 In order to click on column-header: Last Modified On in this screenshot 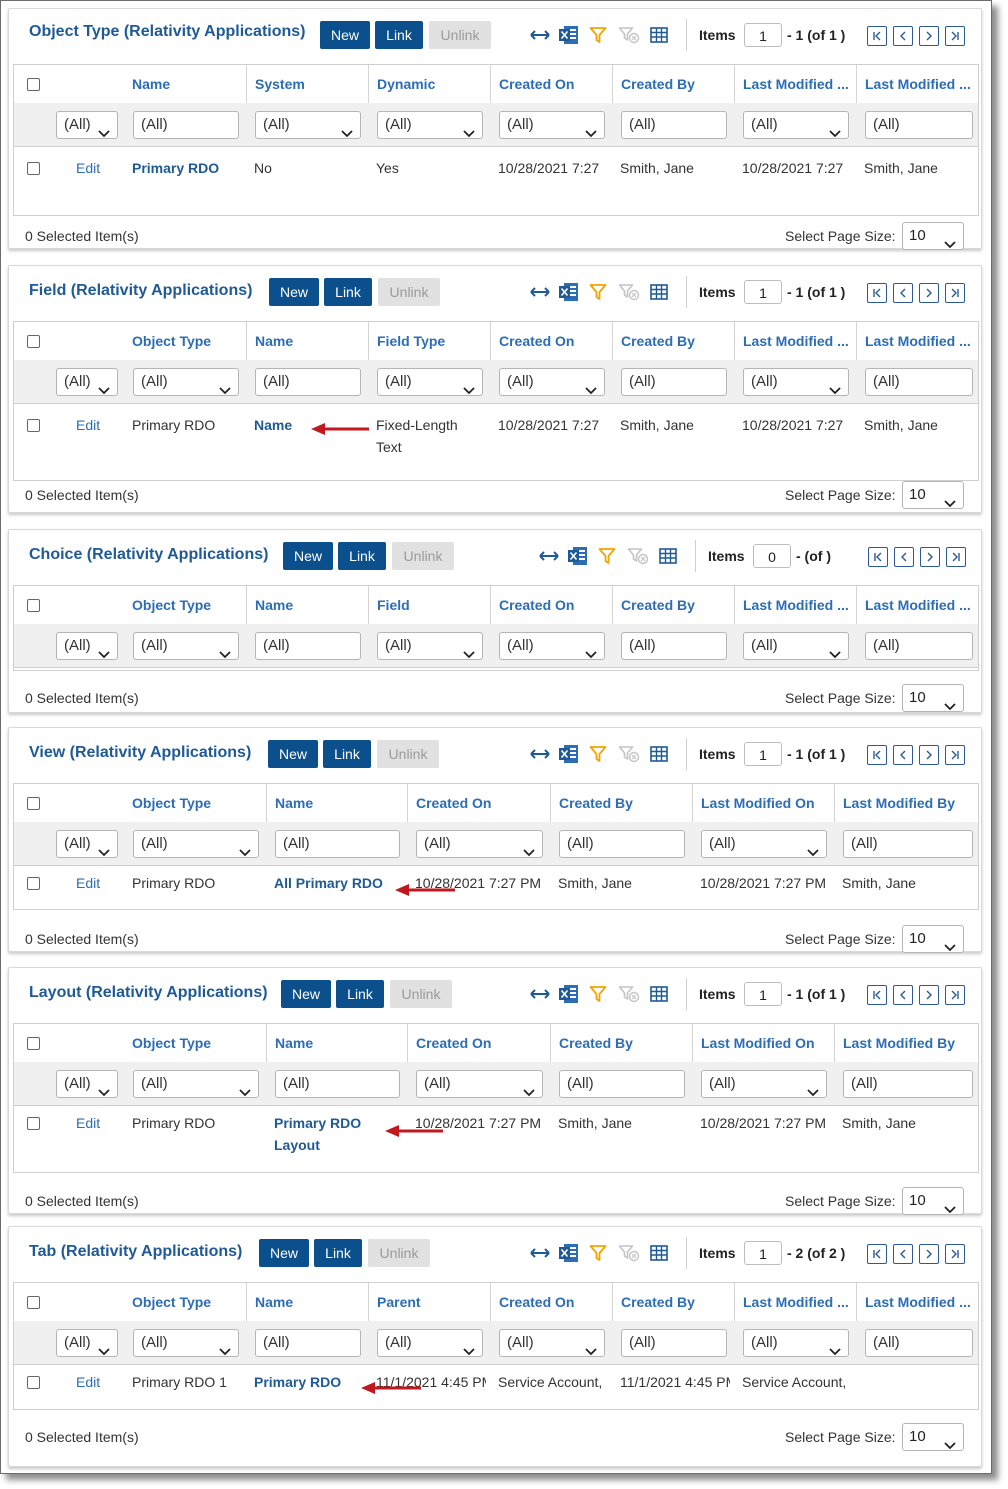, I will do `click(763, 1043)`.